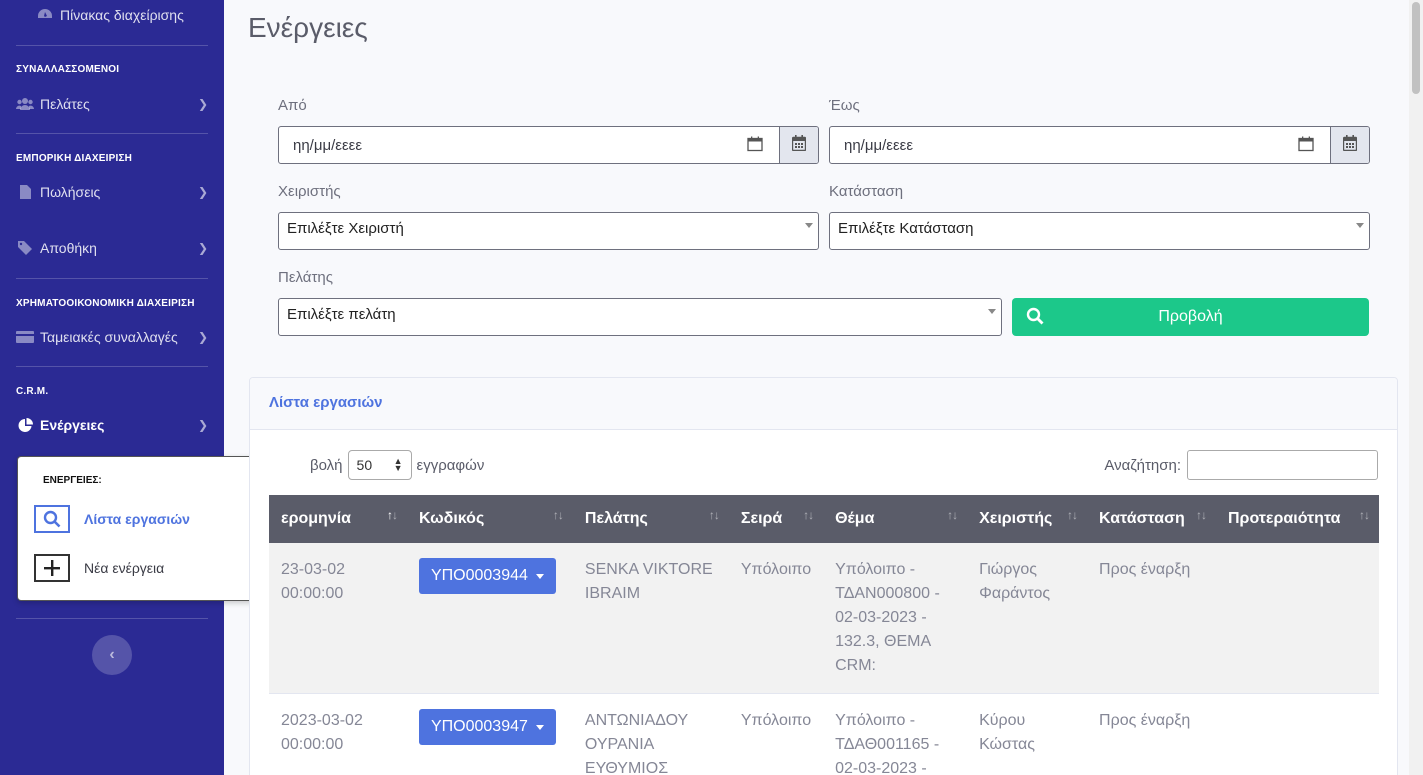 The height and width of the screenshot is (775, 1423). What do you see at coordinates (1016, 518) in the screenshot?
I see `column-header-label: Χειριστής` at bounding box center [1016, 518].